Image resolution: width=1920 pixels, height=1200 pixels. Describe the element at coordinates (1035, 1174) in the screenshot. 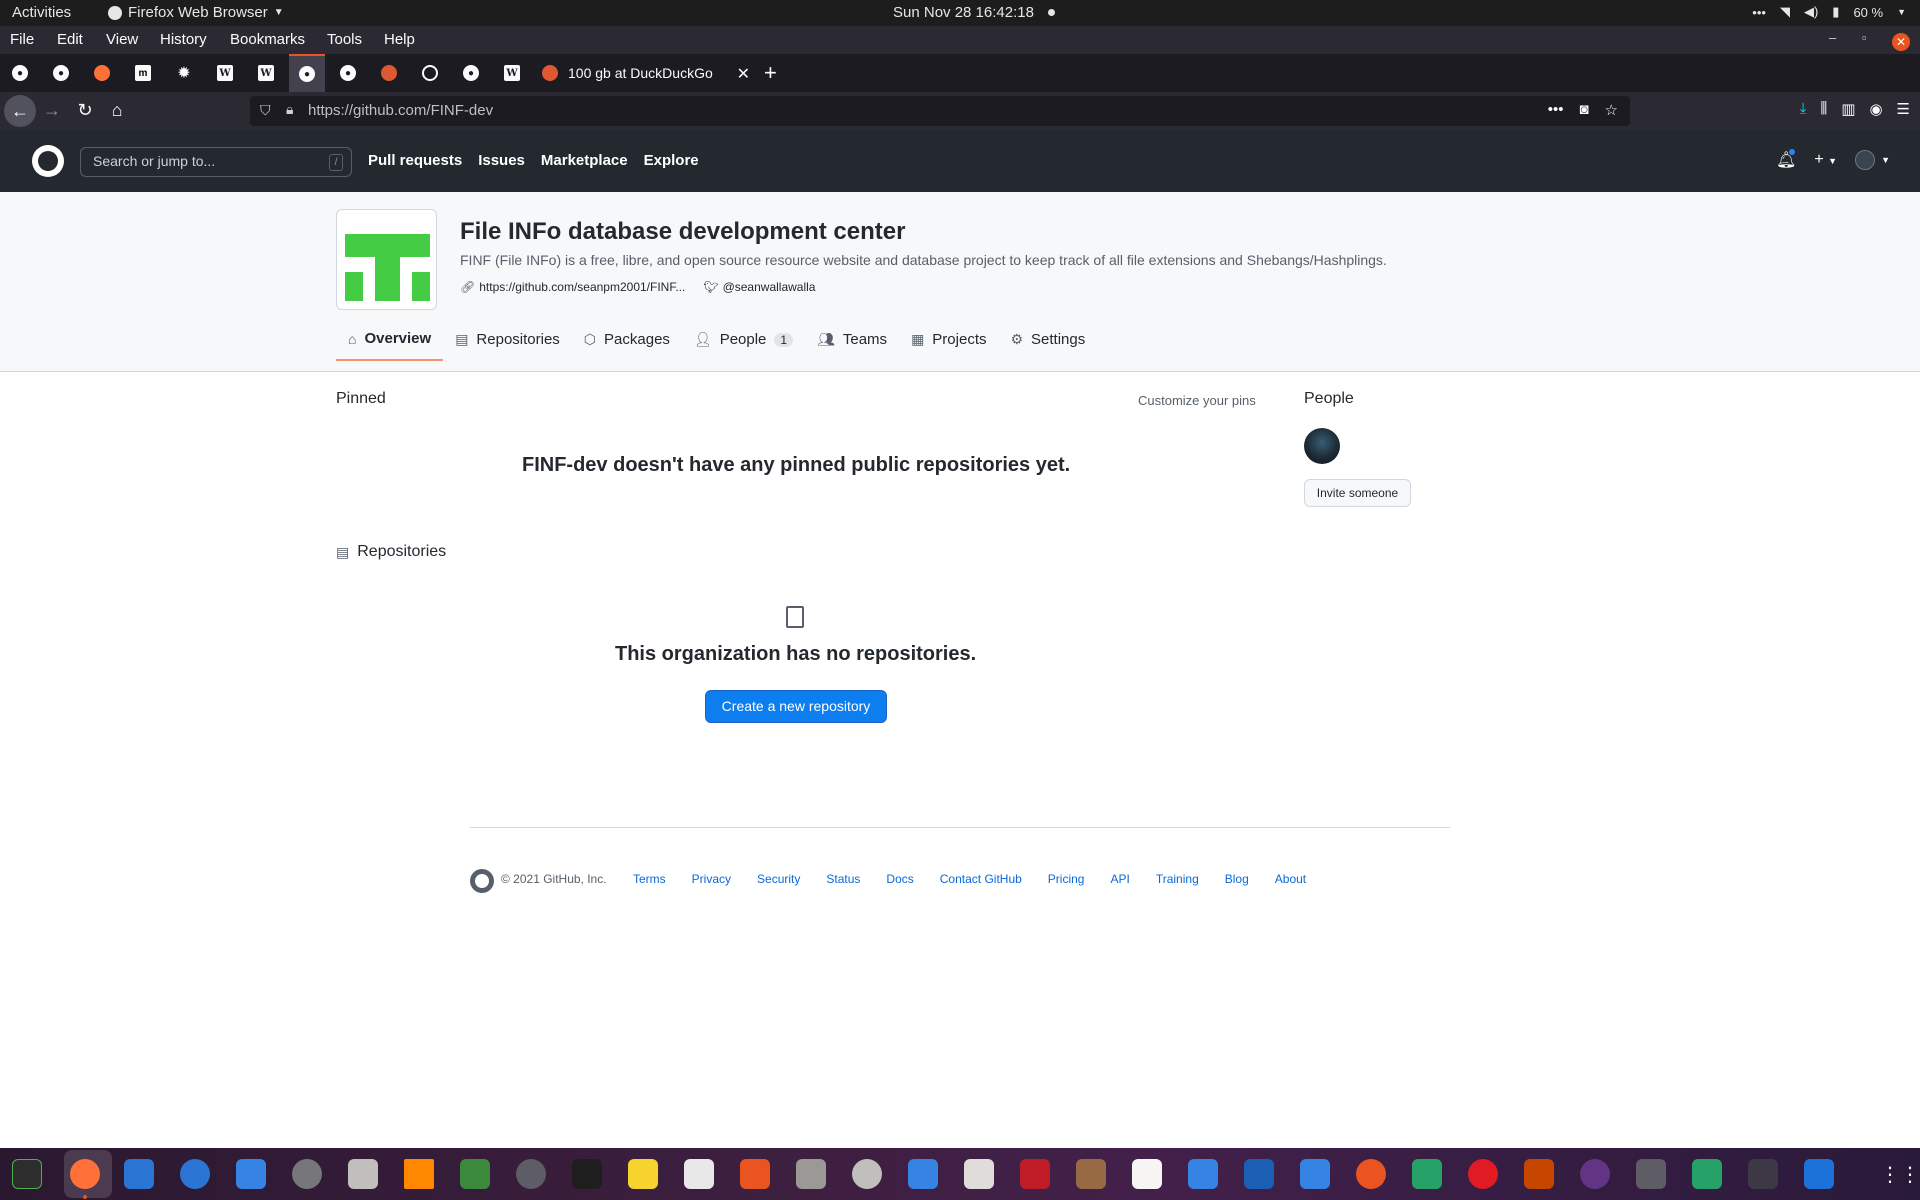

I see `pdf-icon` at that location.